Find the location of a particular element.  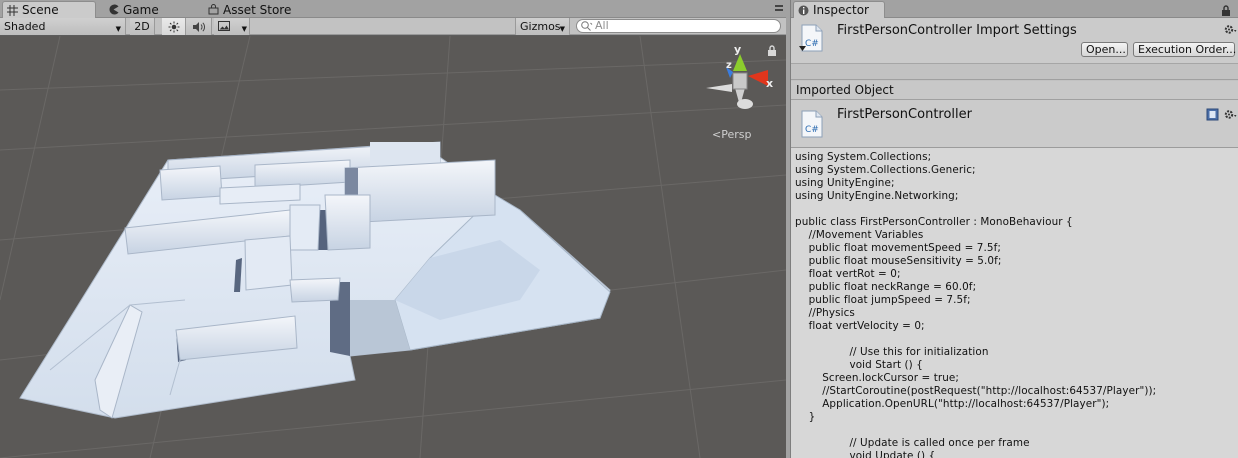

scene-toolbar: Shaded ▼ 2D ▼ Gizmos ▼ All is located at coordinates (393, 26).